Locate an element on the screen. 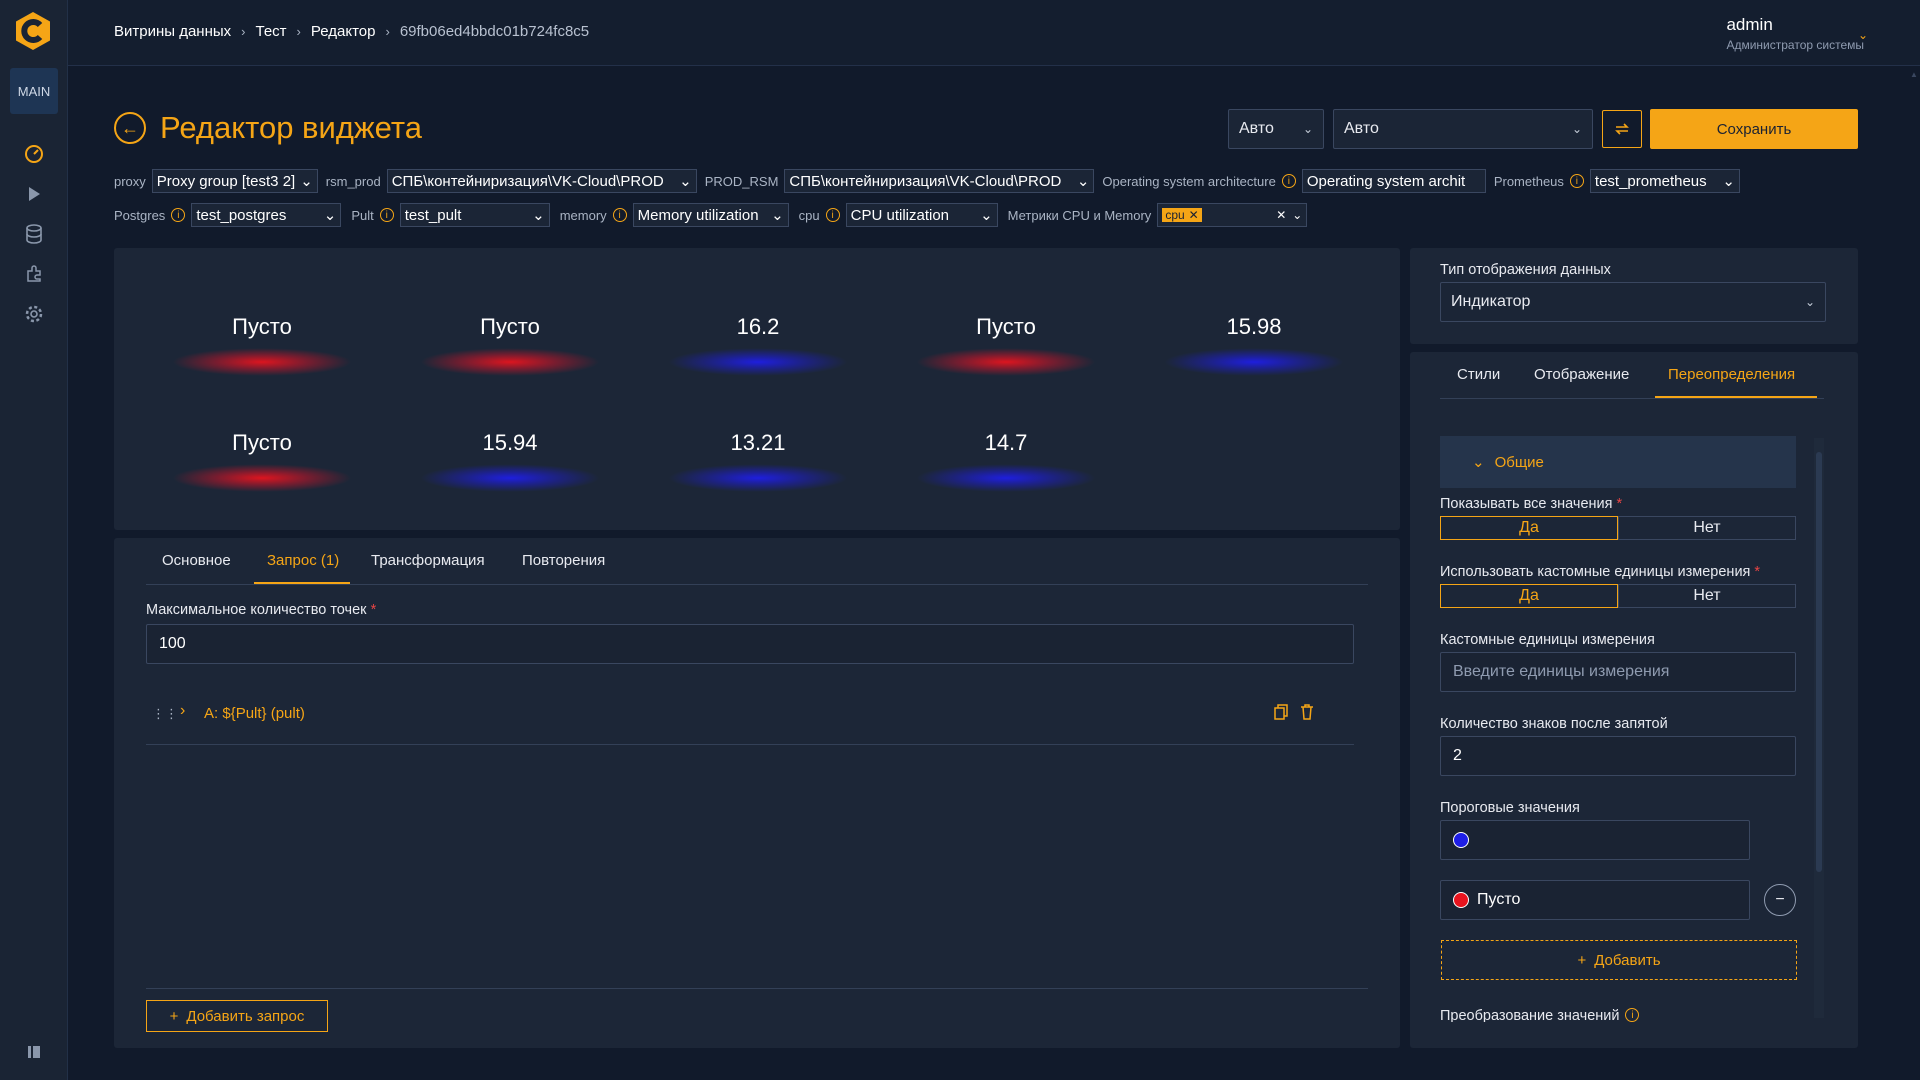  user-menu: admin Администратор системы is located at coordinates (1795, 33).